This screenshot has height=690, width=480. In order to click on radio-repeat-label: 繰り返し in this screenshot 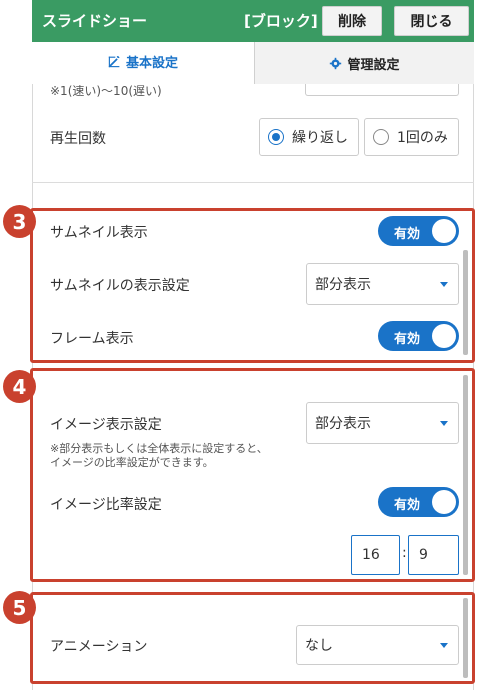, I will do `click(320, 138)`.